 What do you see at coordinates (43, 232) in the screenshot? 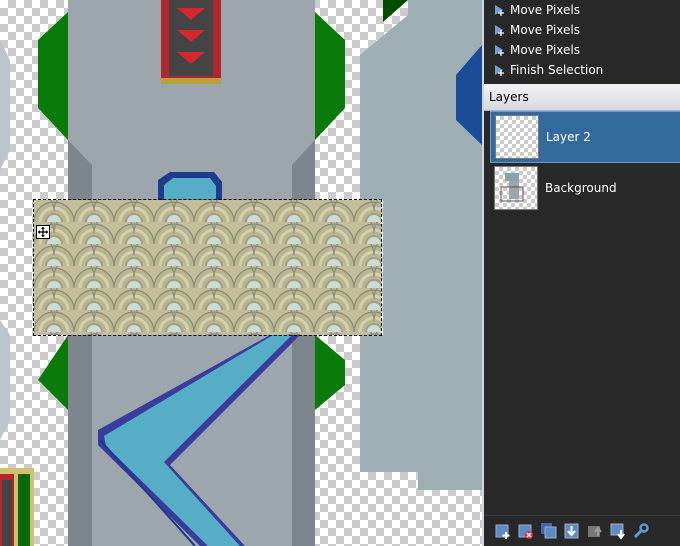
I see `move-cursor-icon` at bounding box center [43, 232].